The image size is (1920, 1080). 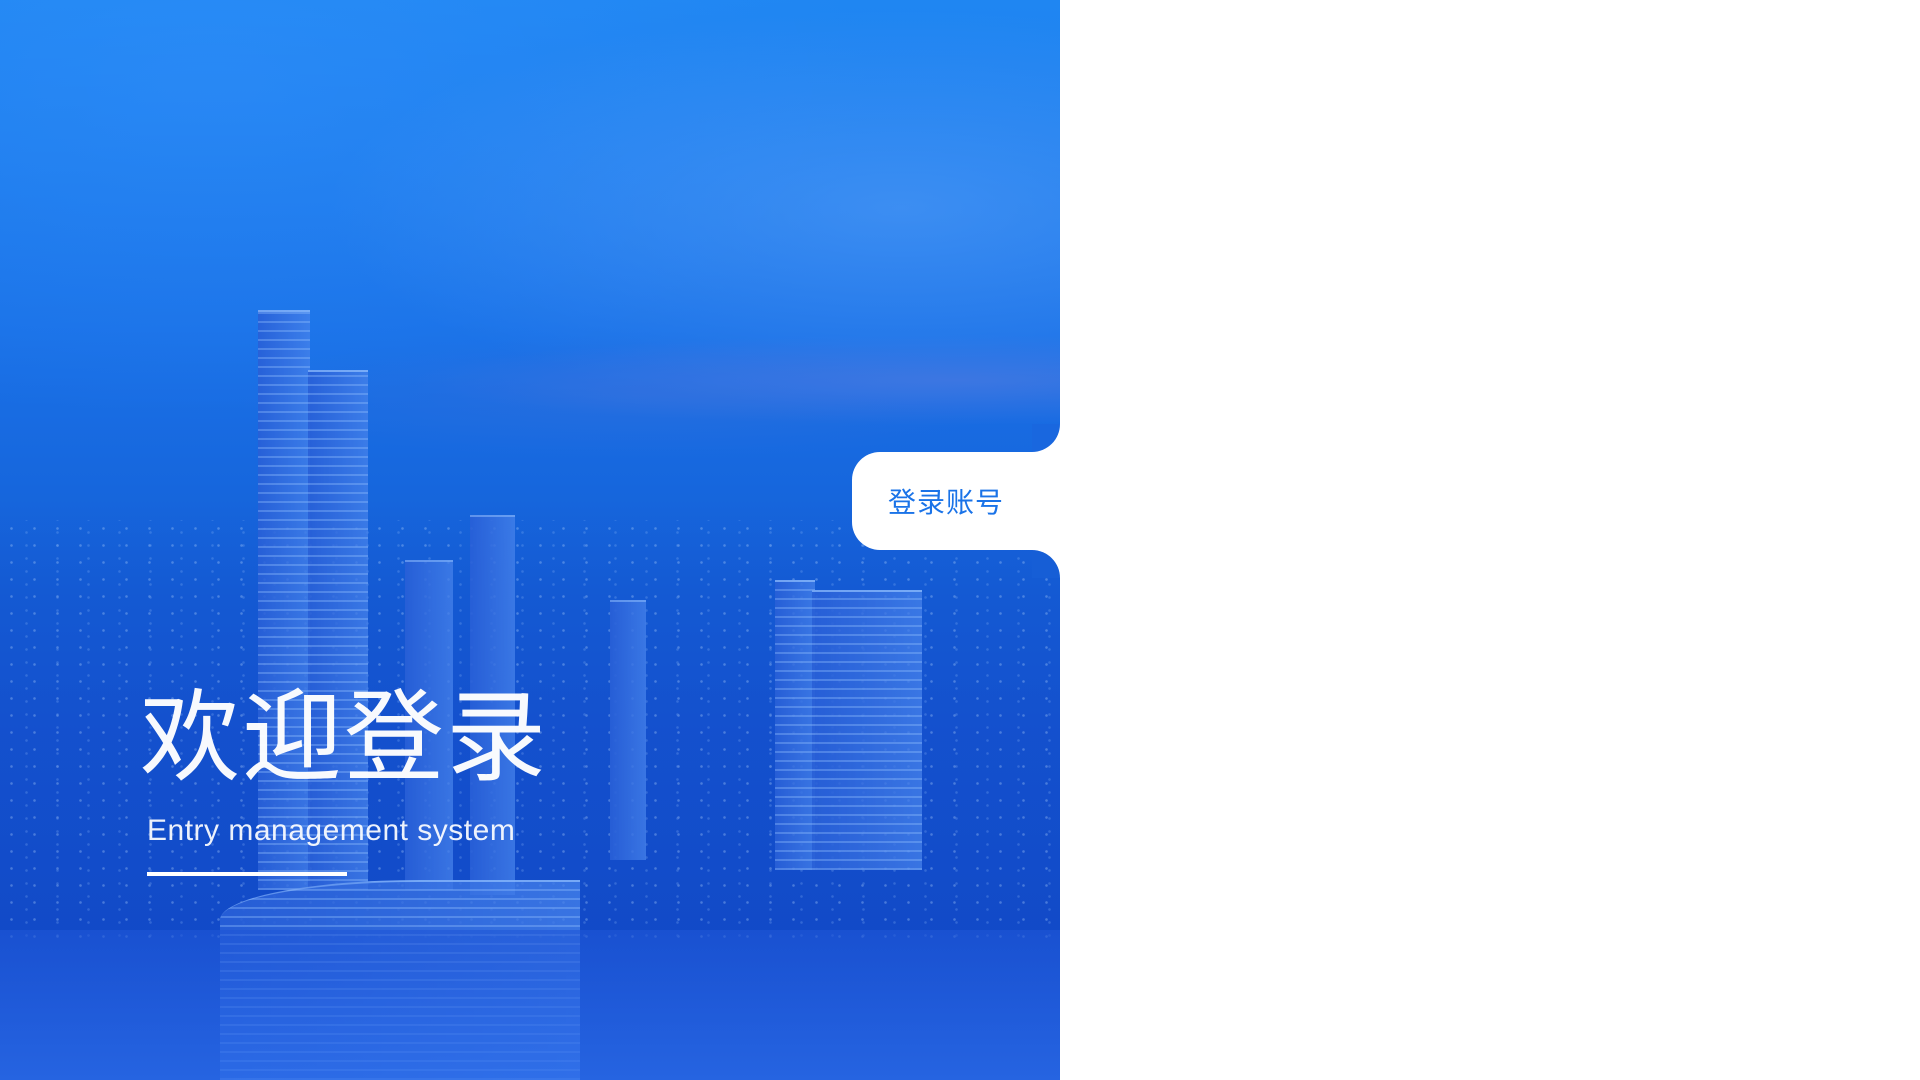 What do you see at coordinates (530, 380) in the screenshot?
I see `cloud-layer` at bounding box center [530, 380].